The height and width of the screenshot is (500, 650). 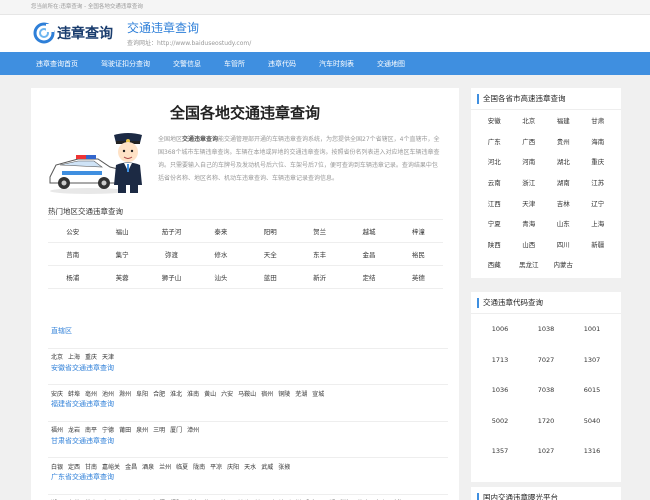 I want to click on violation-code-link: 1027, so click(x=546, y=451).